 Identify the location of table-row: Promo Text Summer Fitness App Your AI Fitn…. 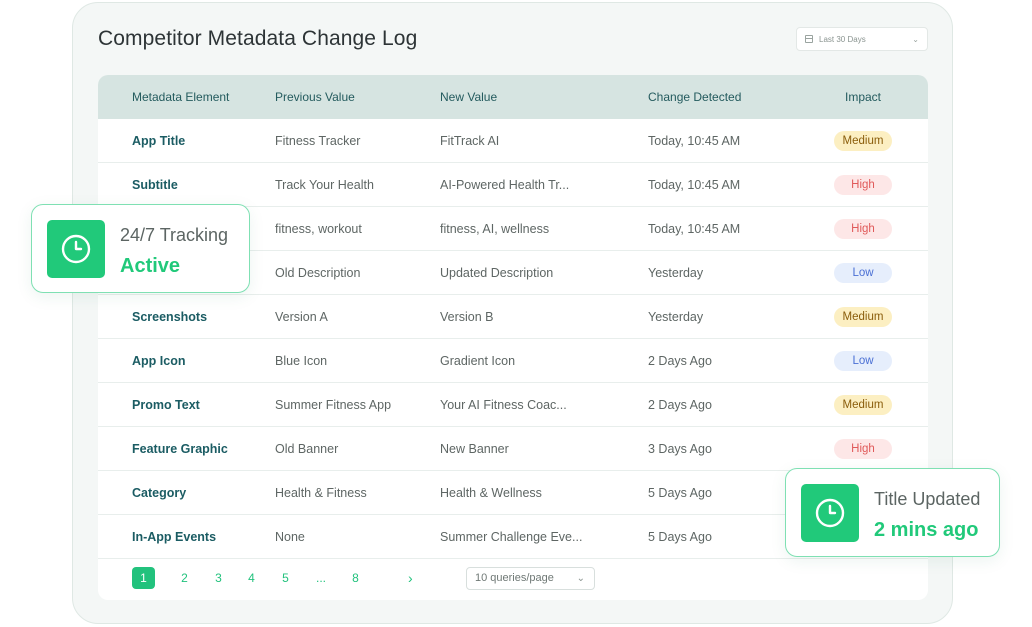
(513, 405).